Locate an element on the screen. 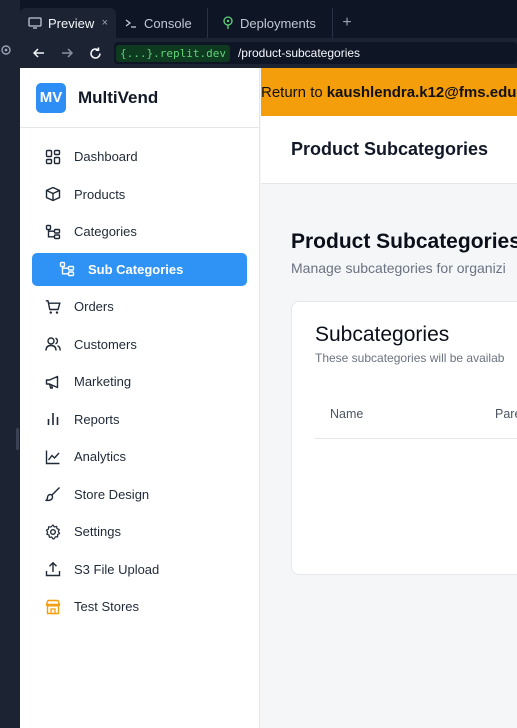  arrow-left-icon is located at coordinates (38, 53).